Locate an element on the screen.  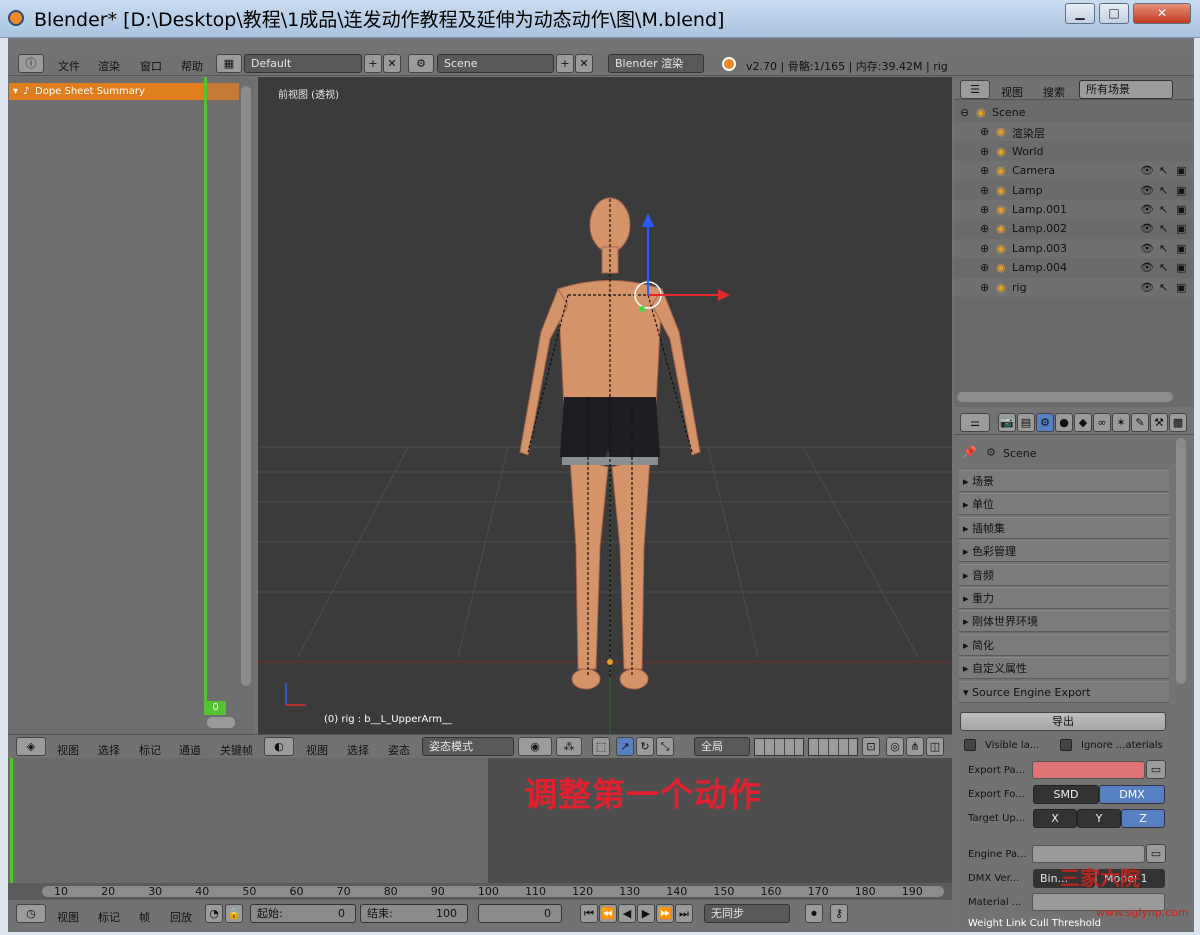
outliner-item: ⊕ ◉ Lamp.001 👁 ↖ ▣ is located at coordinates (1074, 209).